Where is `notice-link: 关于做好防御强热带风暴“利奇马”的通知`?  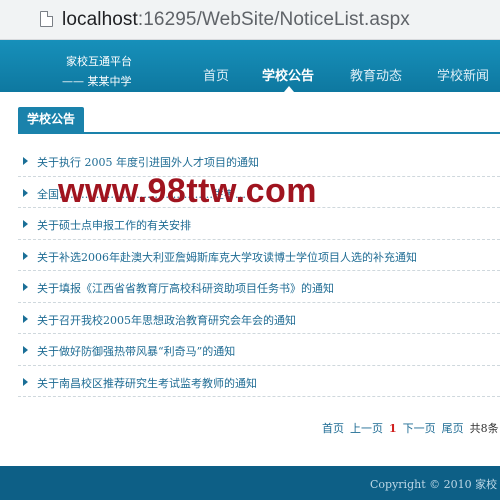 notice-link: 关于做好防御强热带风暴“利奇马”的通知 is located at coordinates (136, 351).